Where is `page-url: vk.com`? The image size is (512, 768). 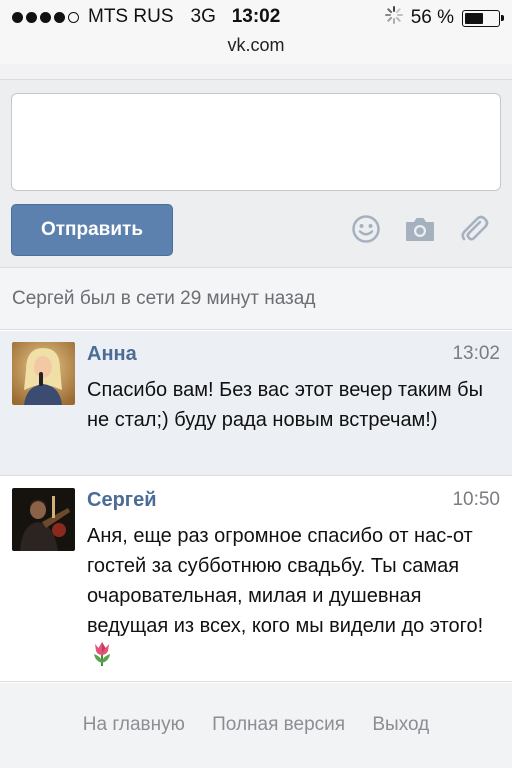
page-url: vk.com is located at coordinates (256, 45).